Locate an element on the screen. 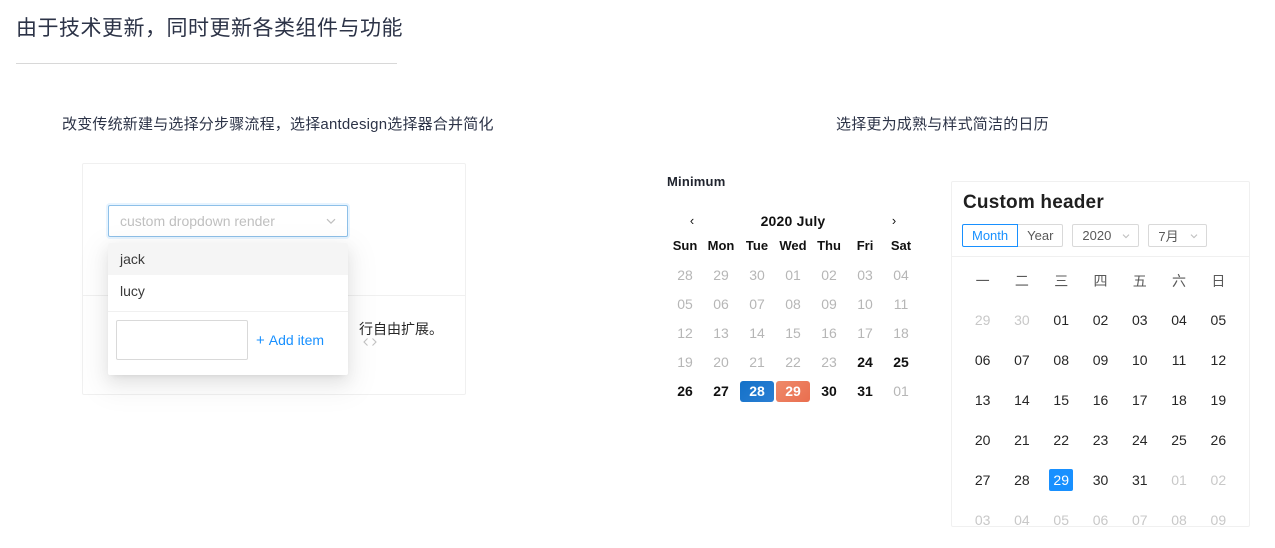 This screenshot has width=1275, height=548. code-icon is located at coordinates (370, 342).